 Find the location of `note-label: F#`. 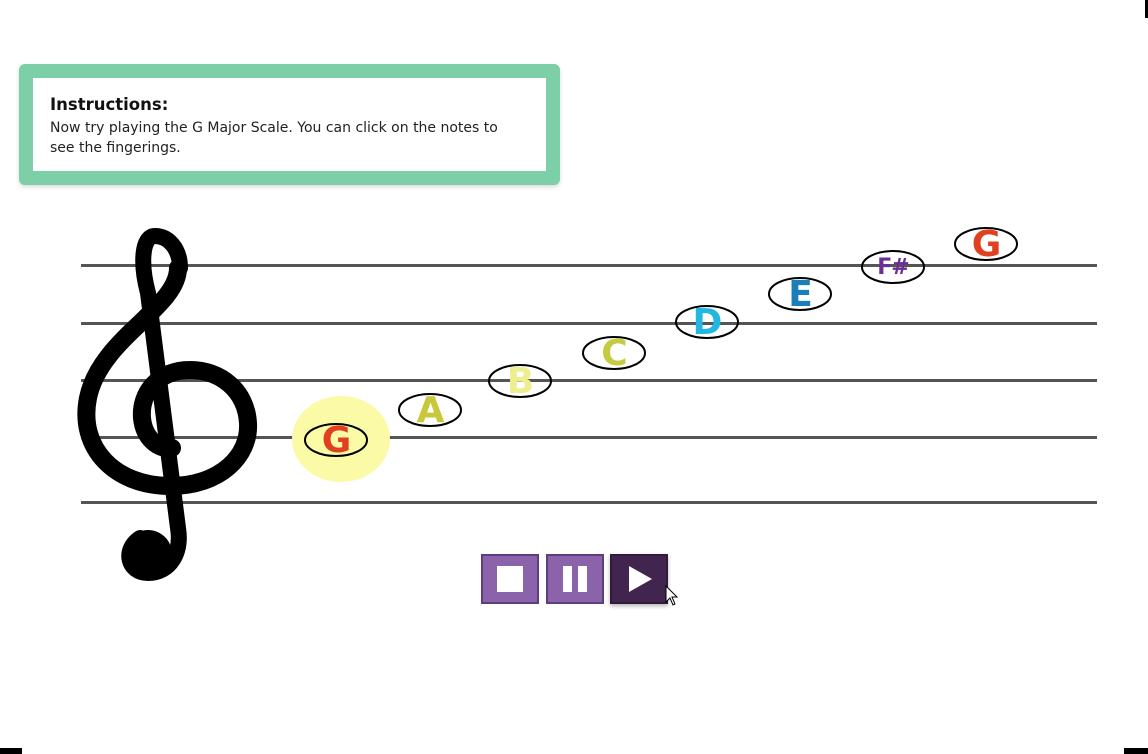

note-label: F# is located at coordinates (893, 267).